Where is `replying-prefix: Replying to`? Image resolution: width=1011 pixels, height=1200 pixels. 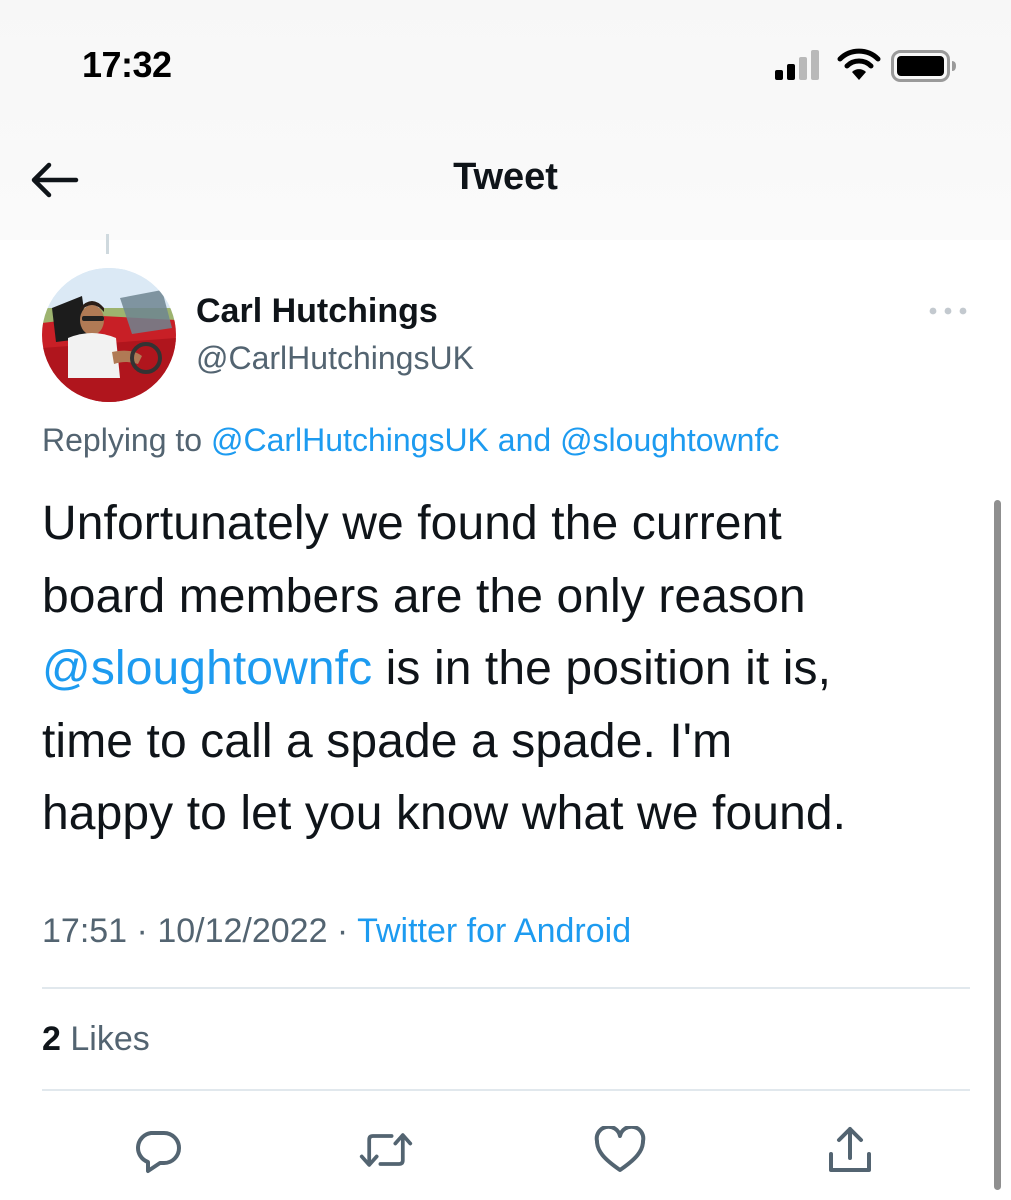
replying-prefix: Replying to is located at coordinates (126, 440).